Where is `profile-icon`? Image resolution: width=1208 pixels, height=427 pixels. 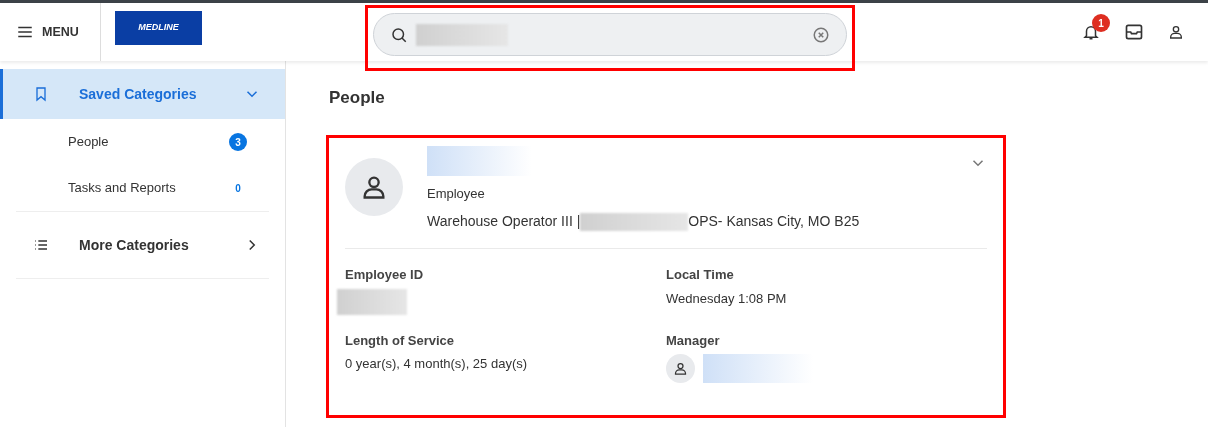
profile-icon is located at coordinates (1176, 32).